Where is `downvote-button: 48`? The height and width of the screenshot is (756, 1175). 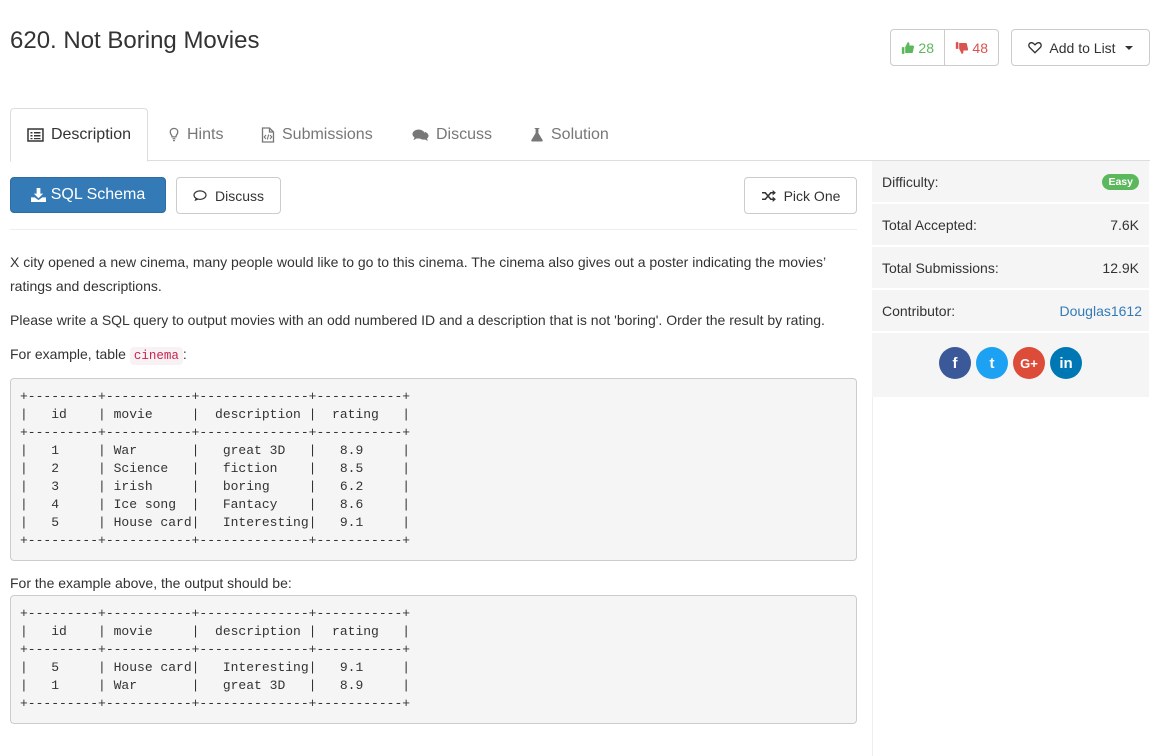
downvote-button: 48 is located at coordinates (971, 47).